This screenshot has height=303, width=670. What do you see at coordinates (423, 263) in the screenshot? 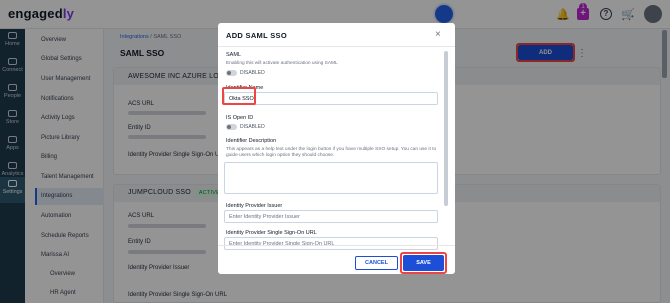
I see `save-button: SAVE` at bounding box center [423, 263].